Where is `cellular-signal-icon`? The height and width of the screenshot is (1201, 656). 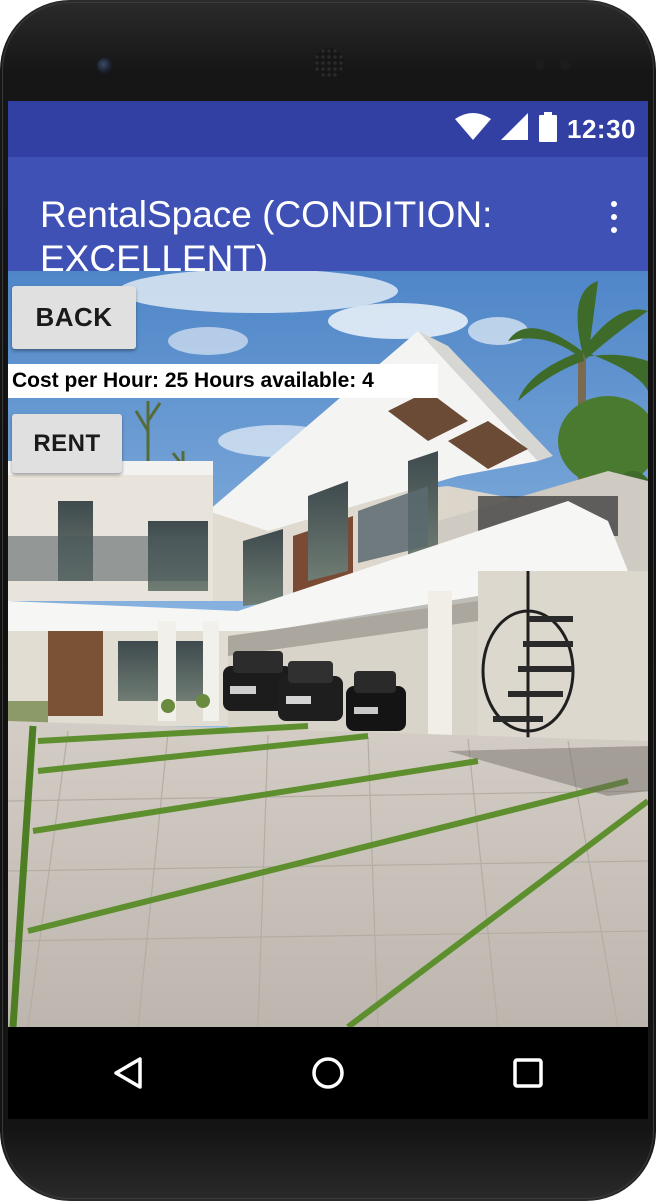 cellular-signal-icon is located at coordinates (515, 129).